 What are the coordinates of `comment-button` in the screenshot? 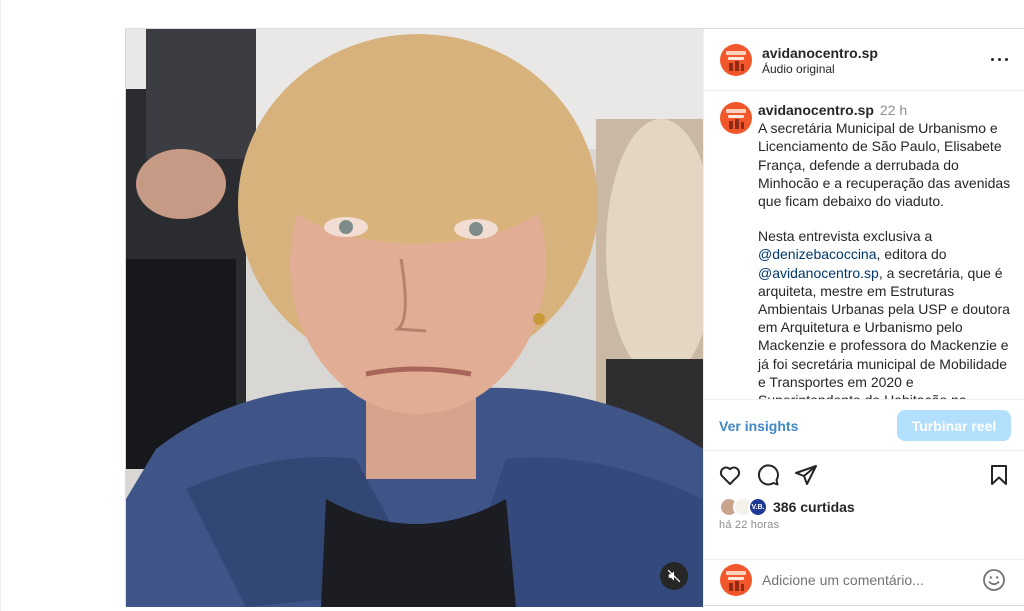 It's located at (768, 475).